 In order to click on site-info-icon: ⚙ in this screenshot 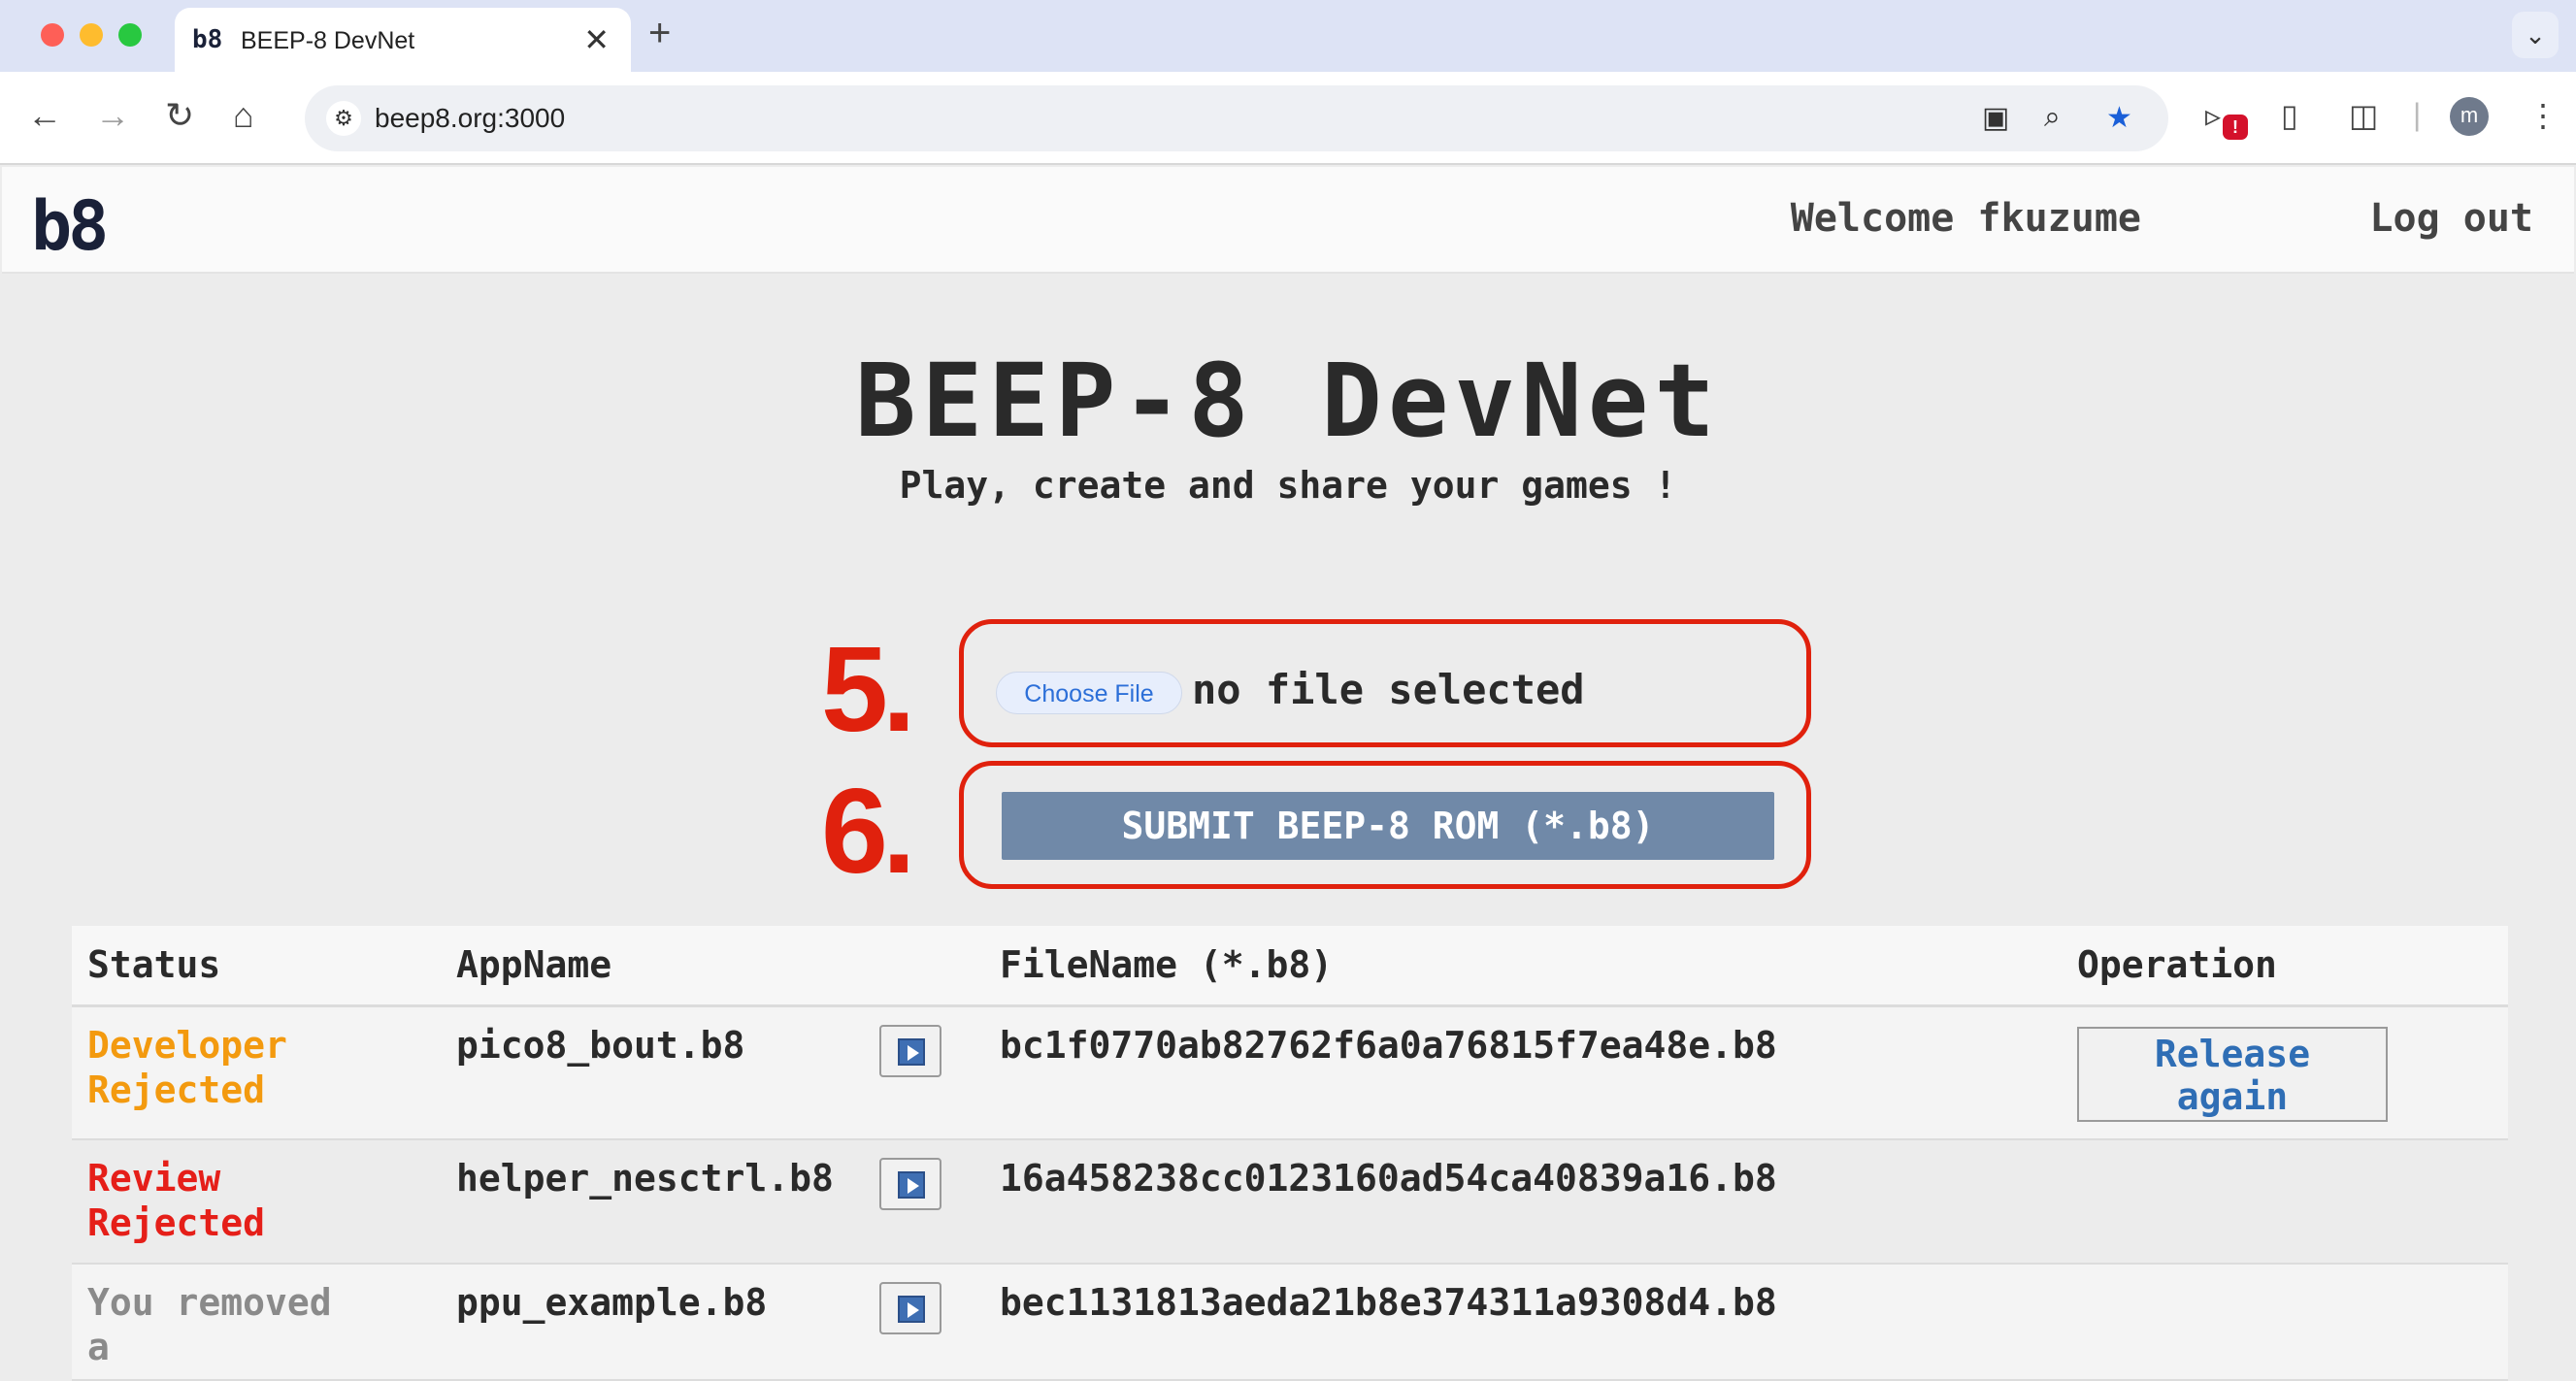, I will do `click(343, 118)`.